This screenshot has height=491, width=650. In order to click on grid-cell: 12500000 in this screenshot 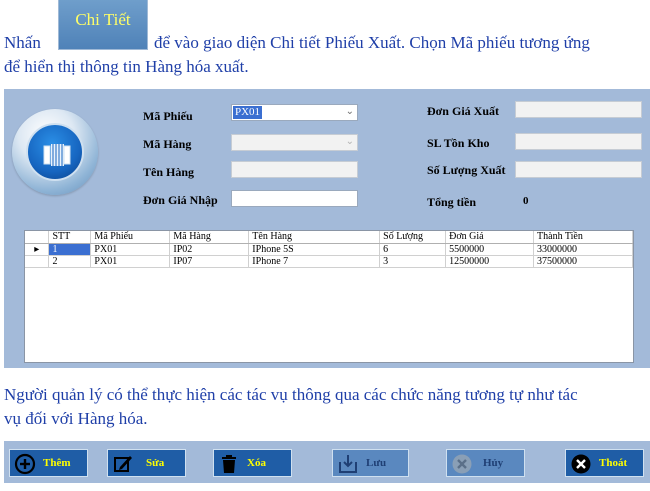, I will do `click(490, 261)`.